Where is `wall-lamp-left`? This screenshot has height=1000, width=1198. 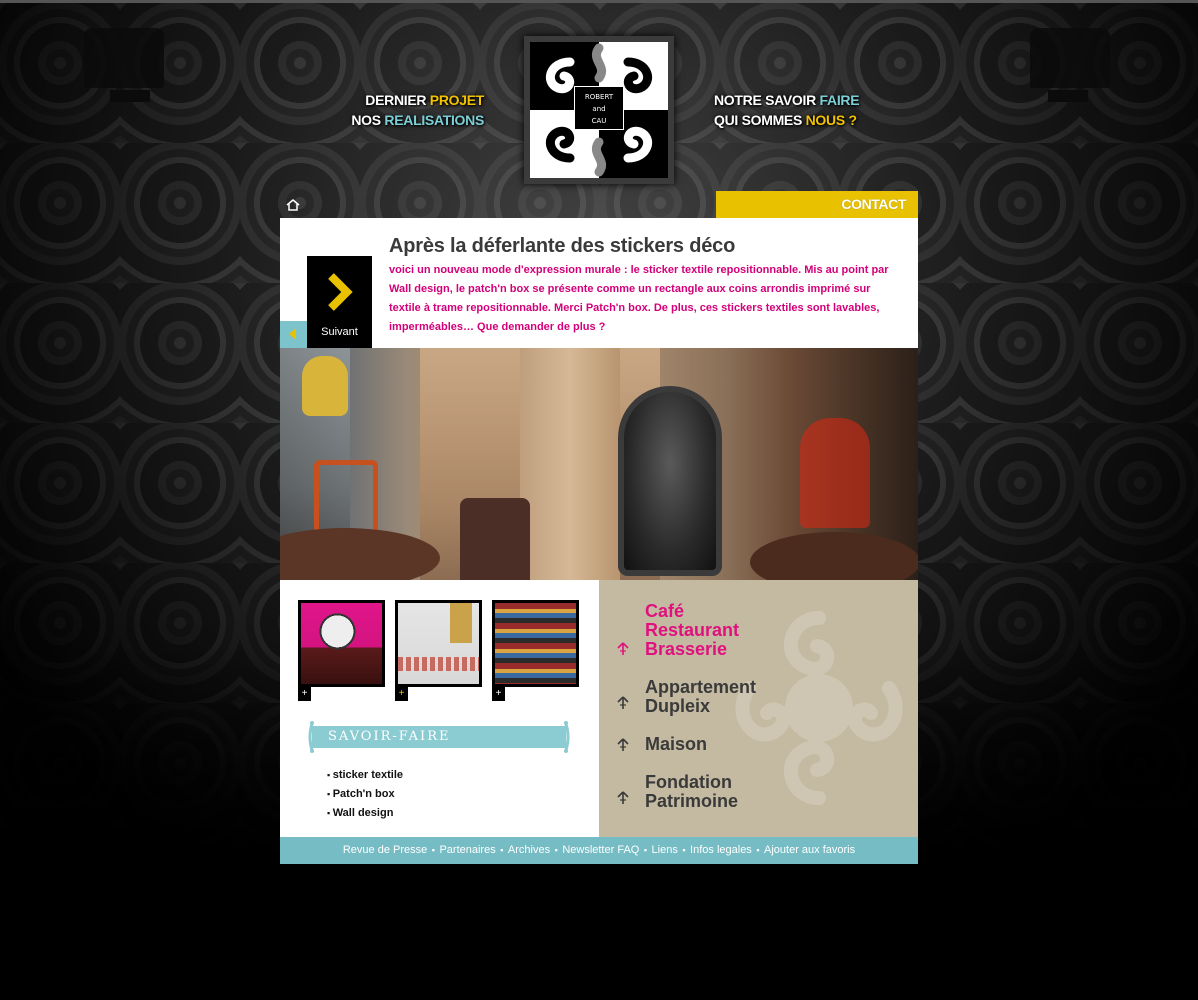
wall-lamp-left is located at coordinates (124, 58).